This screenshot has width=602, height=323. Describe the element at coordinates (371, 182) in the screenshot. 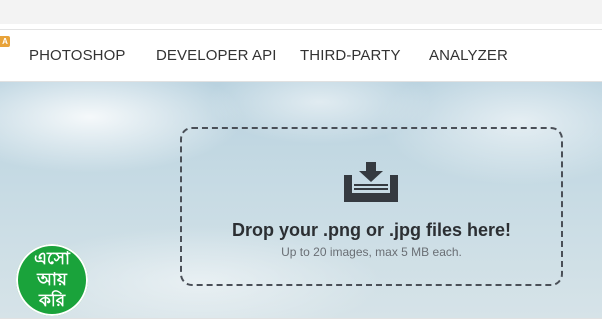

I see `download-tray-icon` at that location.